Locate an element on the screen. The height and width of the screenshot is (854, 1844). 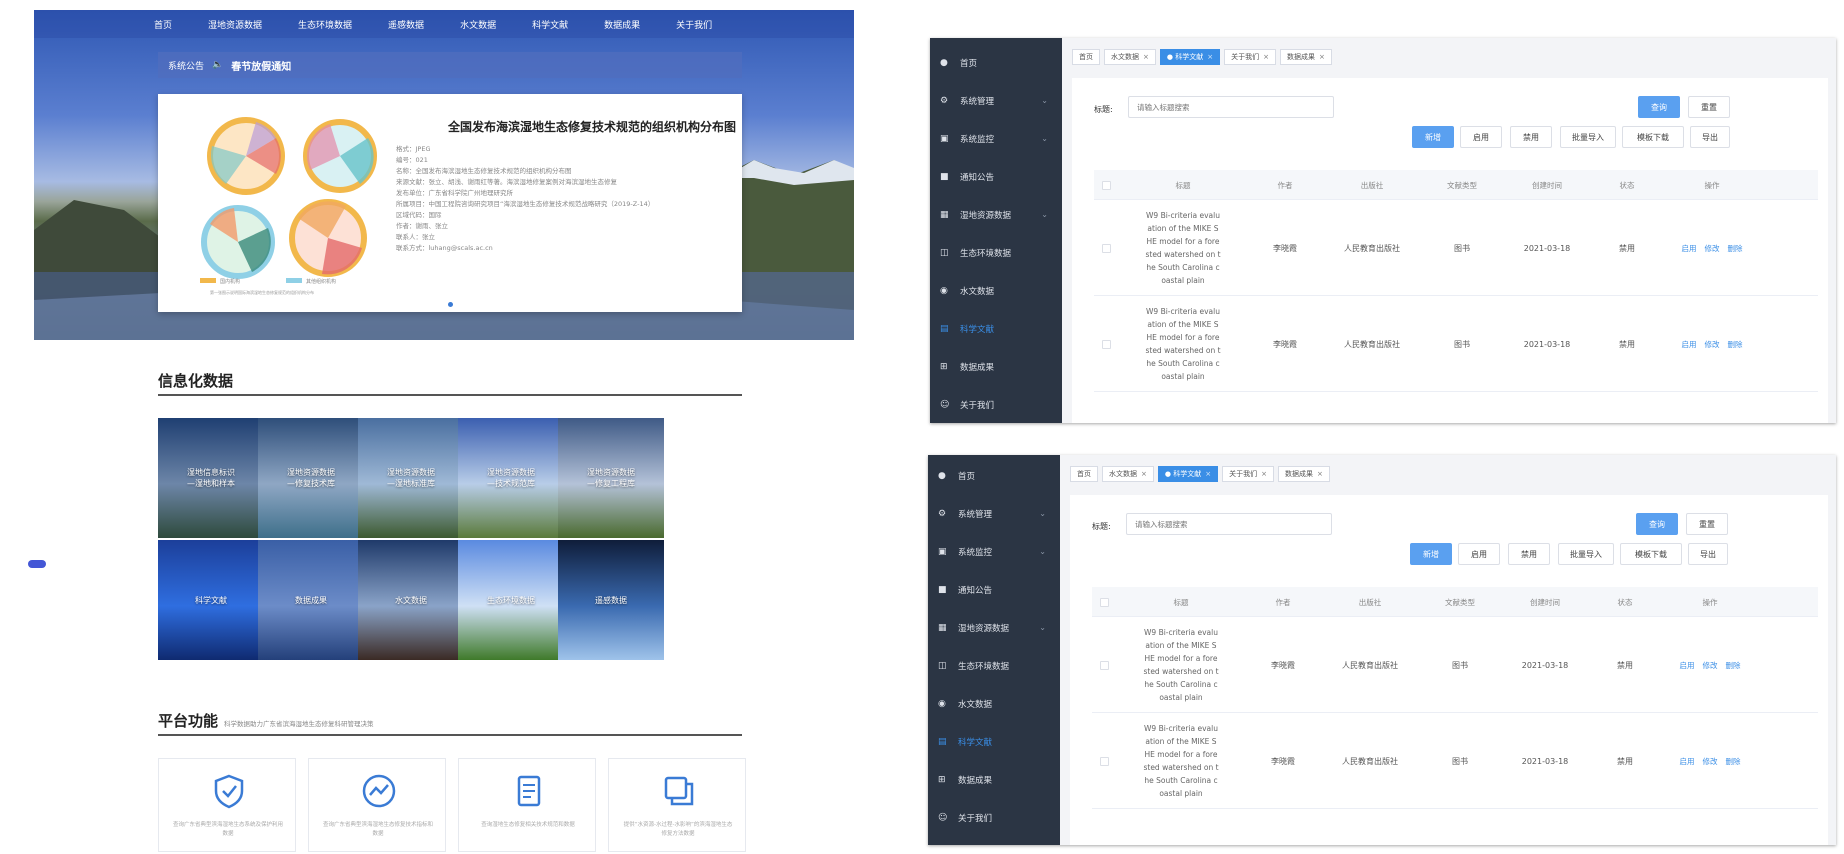
sidebar-item: ◫ 生态环境数据 is located at coordinates (994, 666).